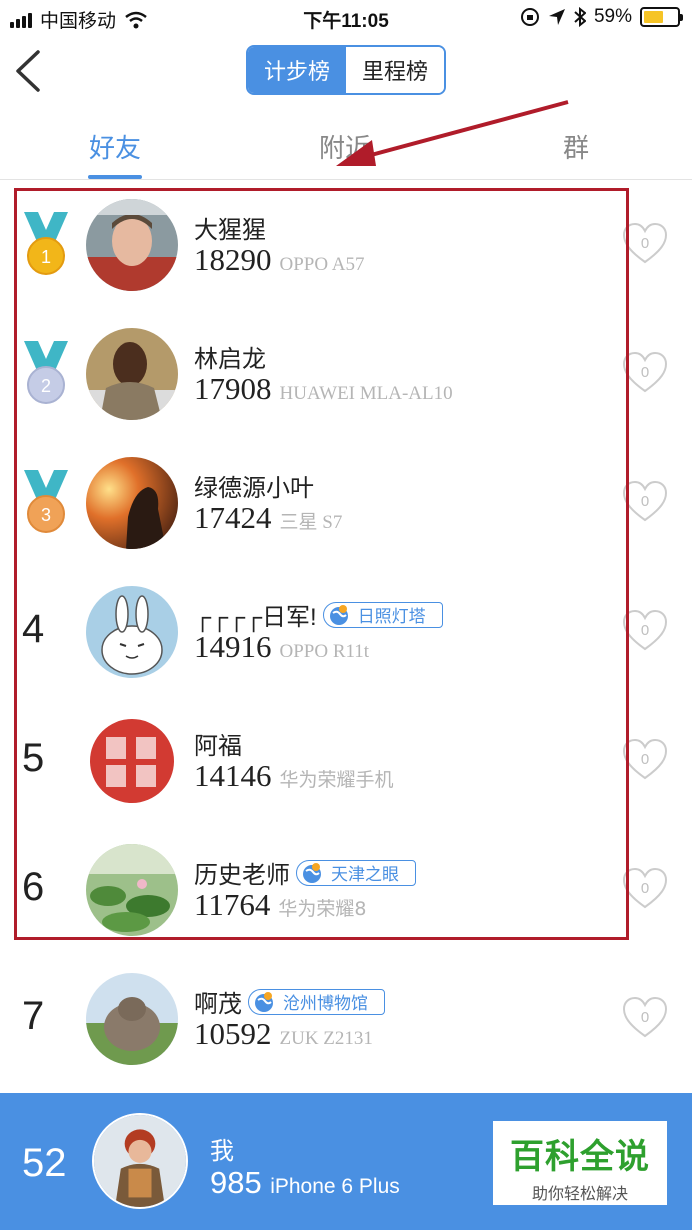 The image size is (692, 1230). I want to click on my-ranking-bar: 52 我 985 iPhone 6 Plus 百科全说 助你轻松解决, so click(346, 1161).